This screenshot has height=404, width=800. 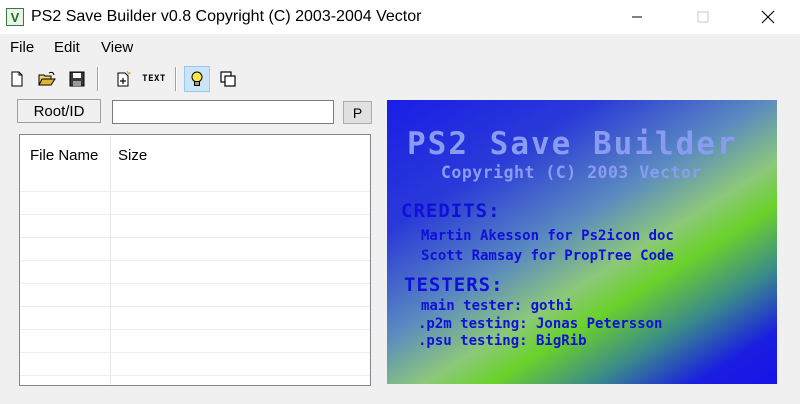 I want to click on credit-line: Martin Akesson for Ps2icon doc, so click(x=547, y=236).